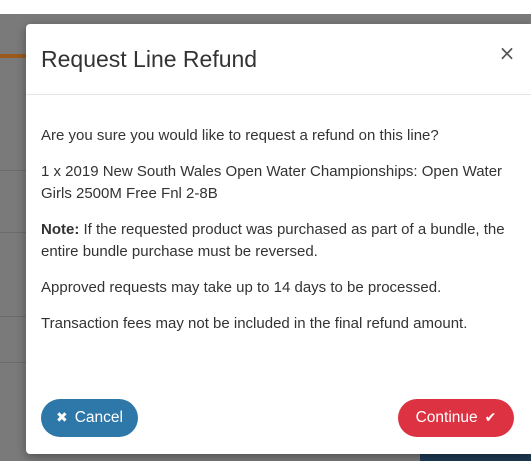 The width and height of the screenshot is (531, 461). What do you see at coordinates (13, 56) in the screenshot?
I see `background-accent-bar` at bounding box center [13, 56].